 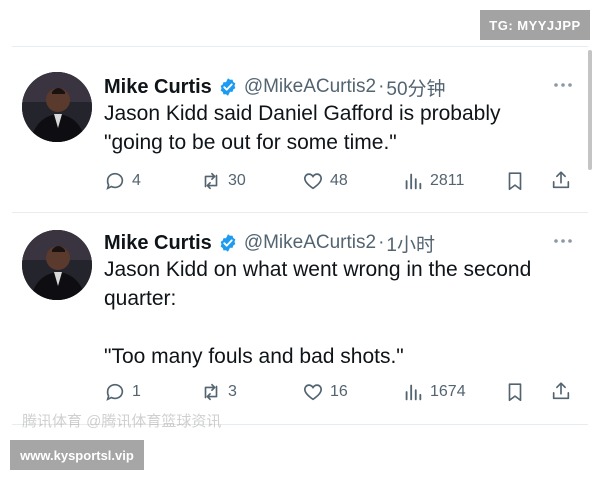 I want to click on like-count: 16, so click(x=339, y=391).